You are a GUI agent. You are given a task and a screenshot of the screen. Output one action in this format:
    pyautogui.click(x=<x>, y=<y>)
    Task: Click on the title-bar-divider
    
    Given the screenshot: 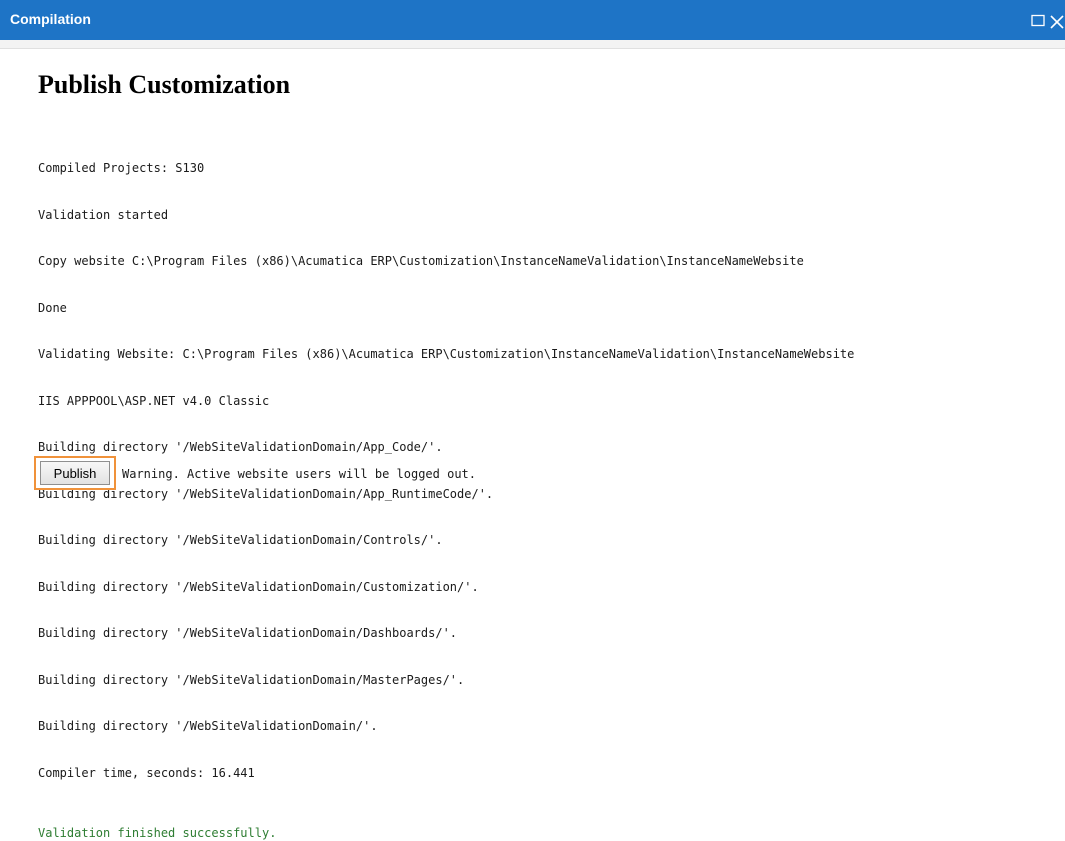 What is the action you would take?
    pyautogui.click(x=532, y=44)
    